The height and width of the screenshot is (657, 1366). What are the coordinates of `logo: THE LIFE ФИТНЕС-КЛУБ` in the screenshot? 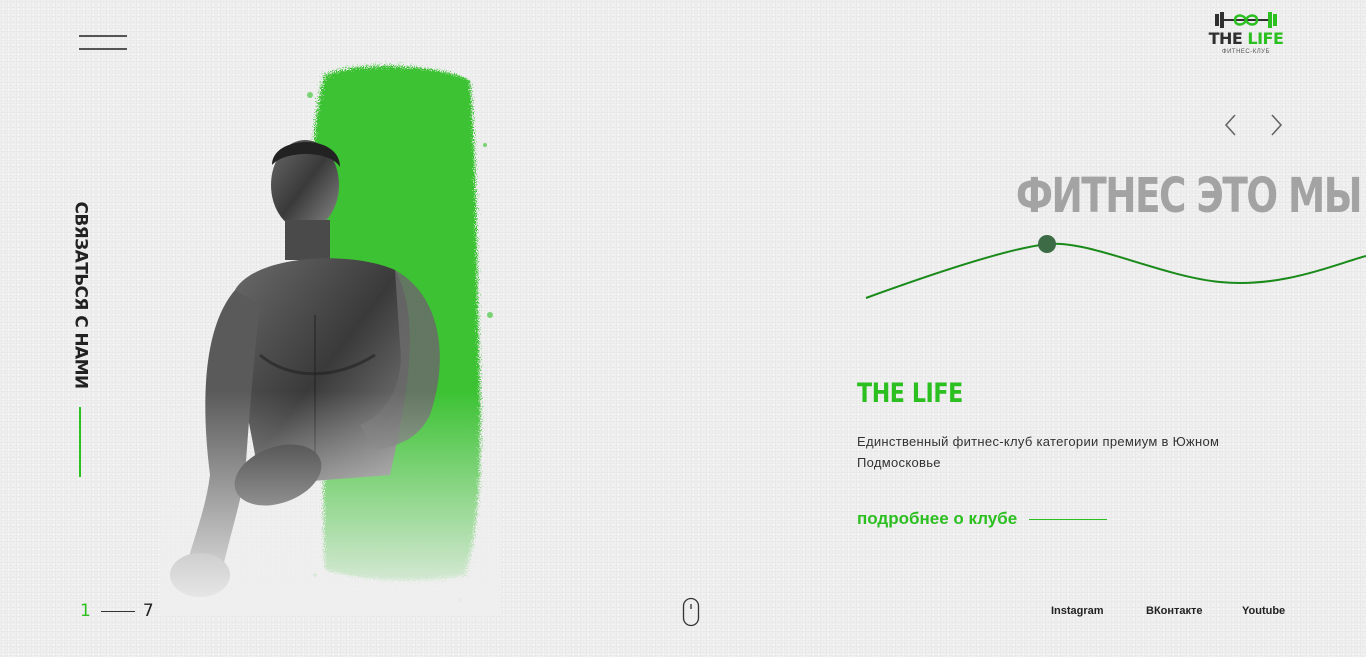 It's located at (1246, 37).